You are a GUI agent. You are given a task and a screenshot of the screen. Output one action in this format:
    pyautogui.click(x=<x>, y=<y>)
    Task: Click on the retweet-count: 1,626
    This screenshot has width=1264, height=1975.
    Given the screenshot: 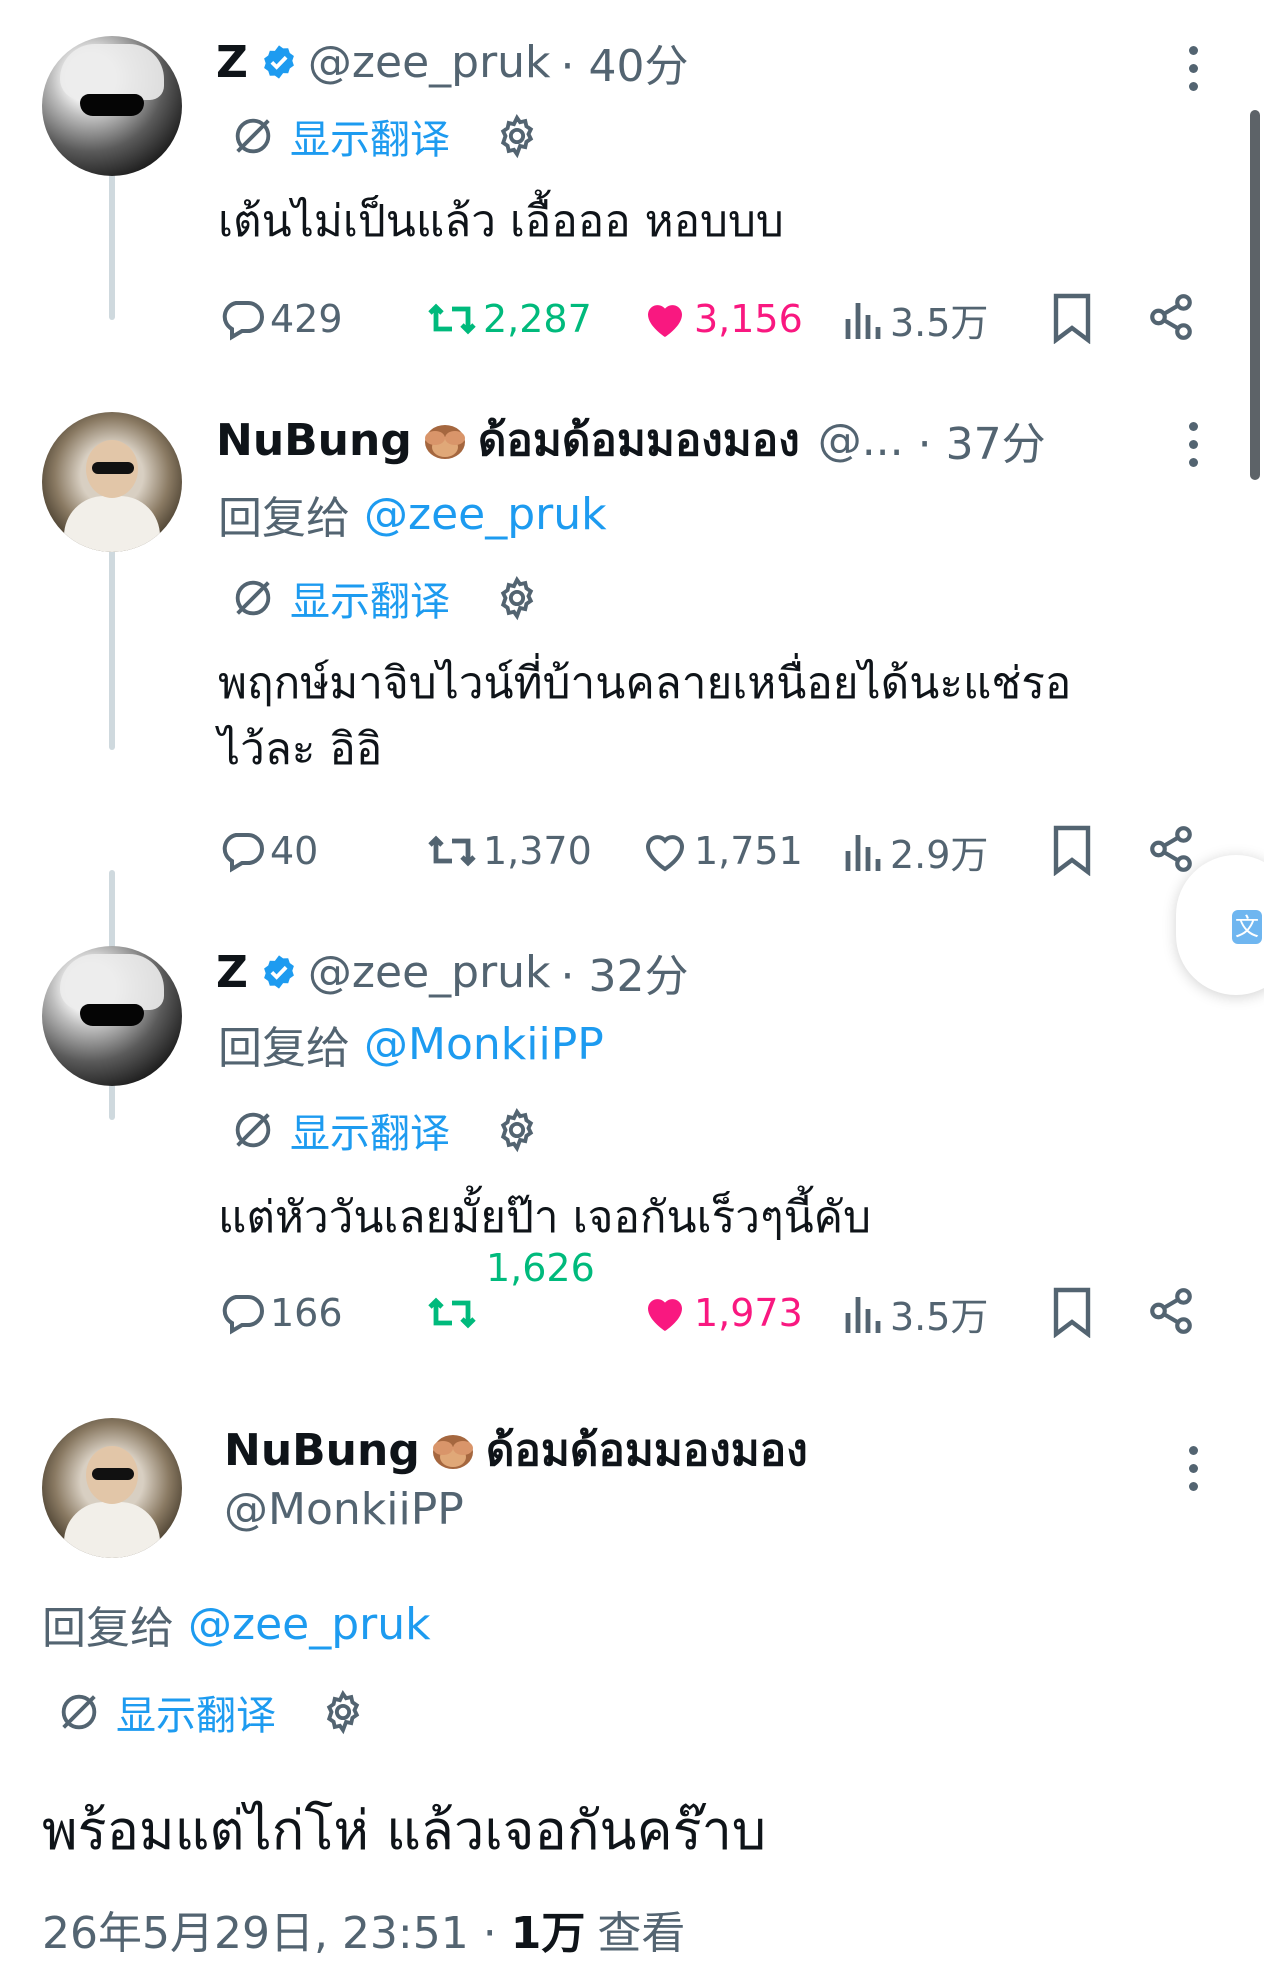 What is the action you would take?
    pyautogui.click(x=540, y=1268)
    